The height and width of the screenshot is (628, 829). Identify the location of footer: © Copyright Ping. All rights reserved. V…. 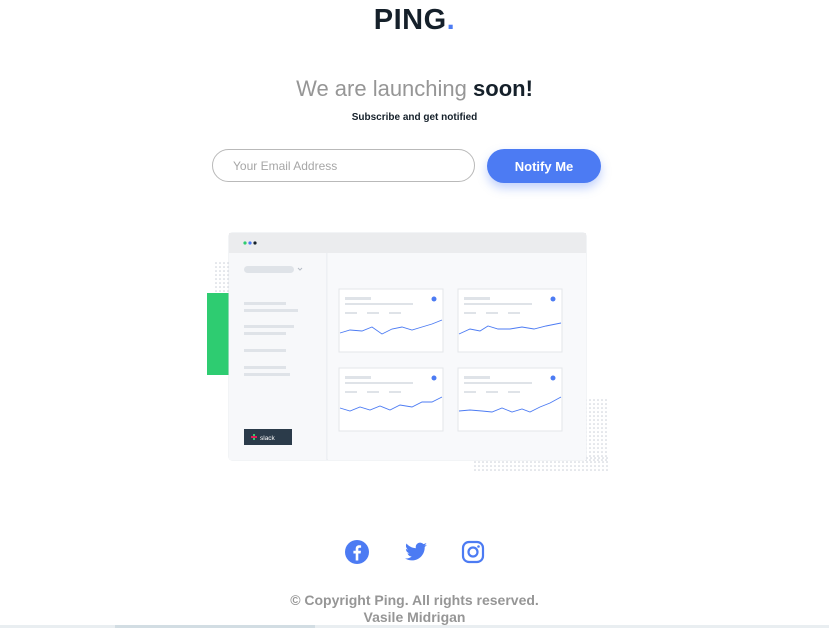
(414, 609).